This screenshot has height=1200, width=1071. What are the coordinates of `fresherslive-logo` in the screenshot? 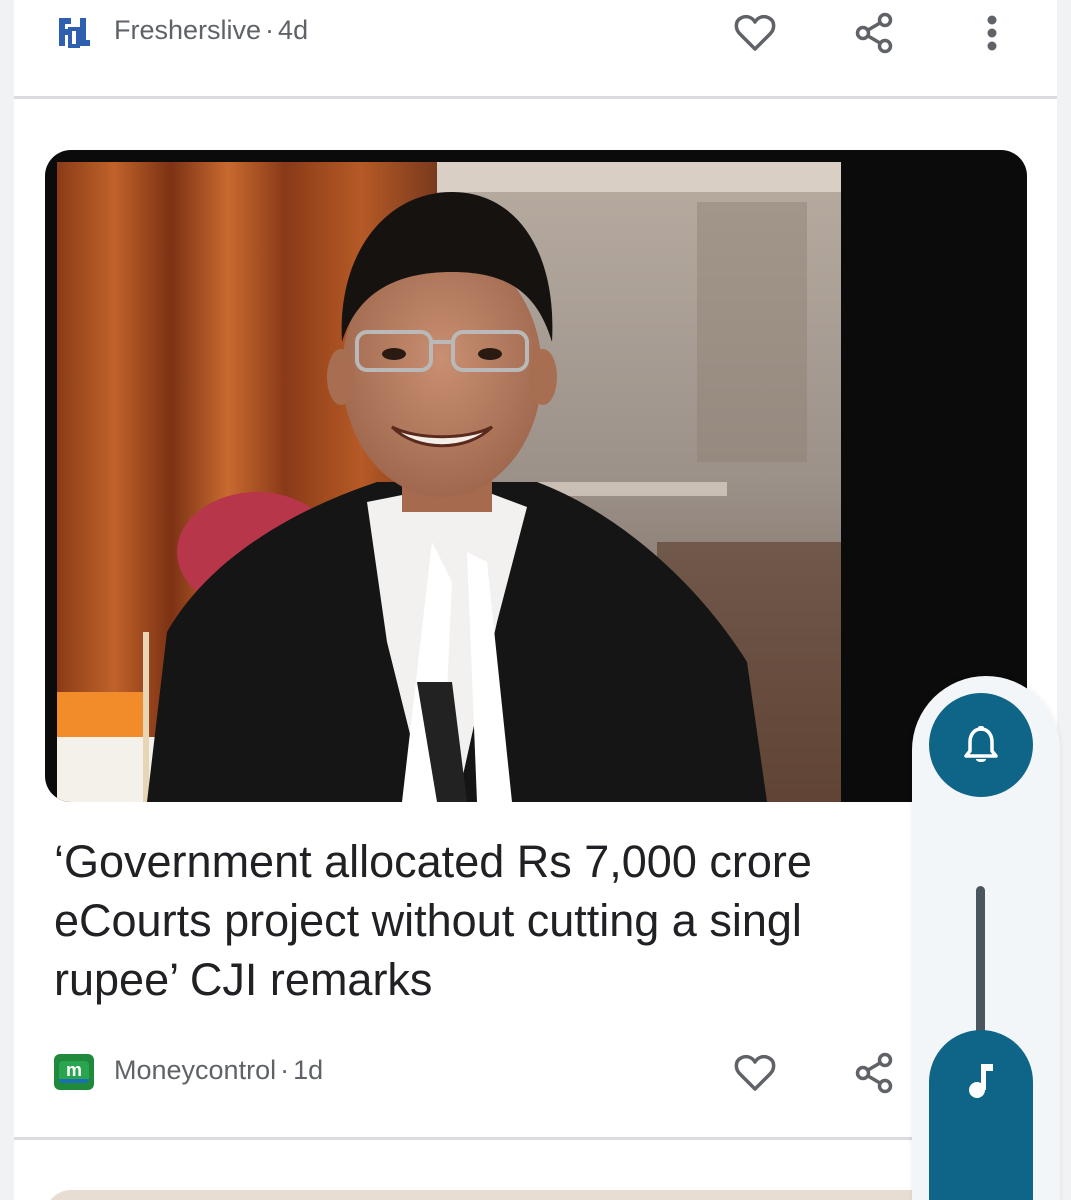 It's located at (74, 32).